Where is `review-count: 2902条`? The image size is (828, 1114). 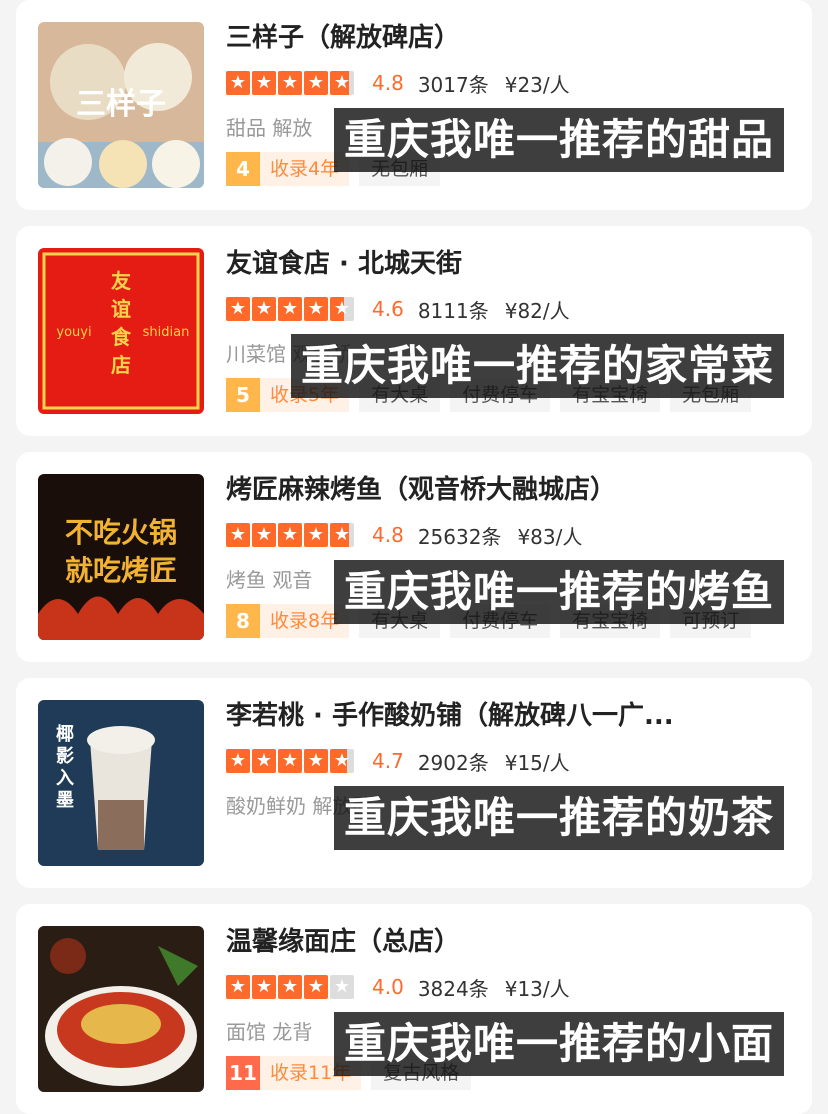 review-count: 2902条 is located at coordinates (453, 762).